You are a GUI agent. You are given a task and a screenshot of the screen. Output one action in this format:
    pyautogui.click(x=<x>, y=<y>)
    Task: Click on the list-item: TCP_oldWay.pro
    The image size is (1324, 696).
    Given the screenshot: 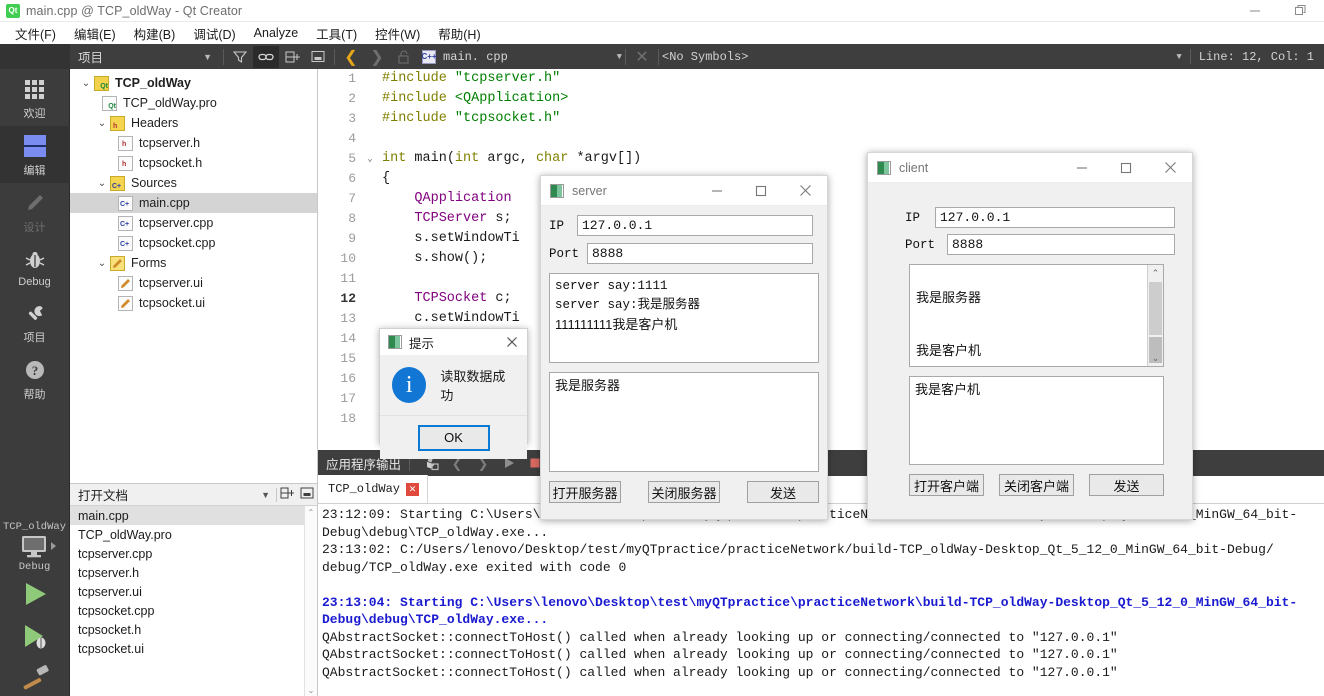 What is the action you would take?
    pyautogui.click(x=193, y=534)
    